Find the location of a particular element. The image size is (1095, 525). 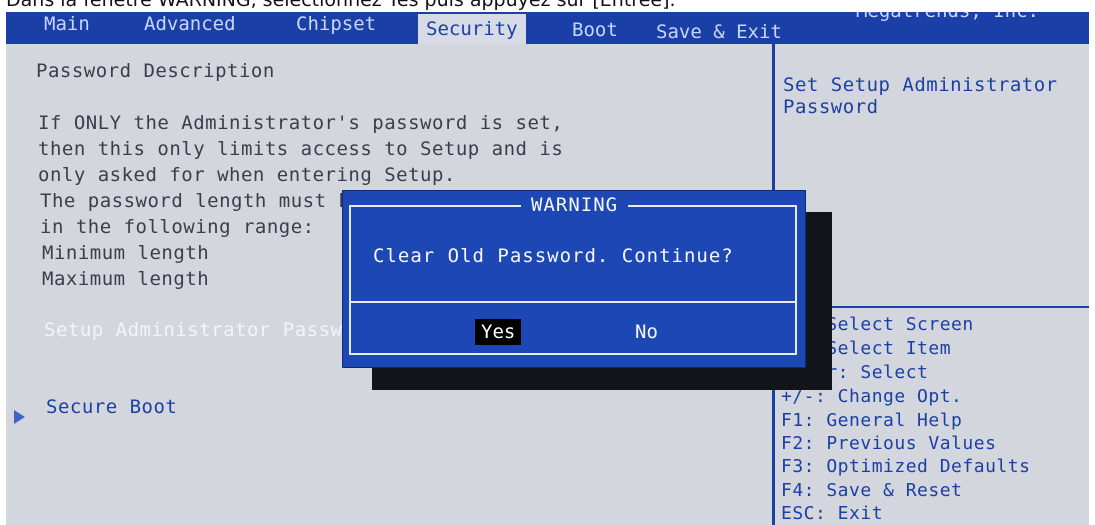

desc-line: The password length must be is located at coordinates (201, 201).